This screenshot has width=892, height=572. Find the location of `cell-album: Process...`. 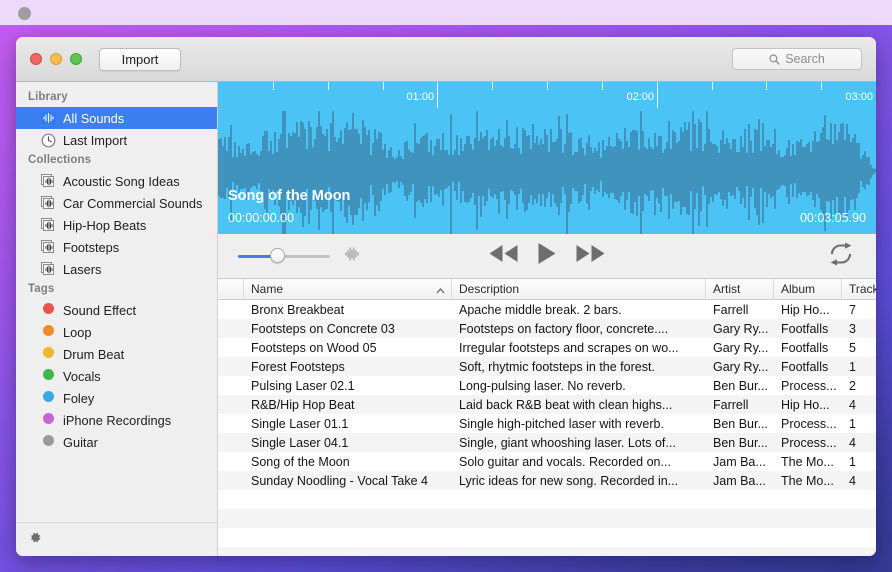

cell-album: Process... is located at coordinates (808, 385).